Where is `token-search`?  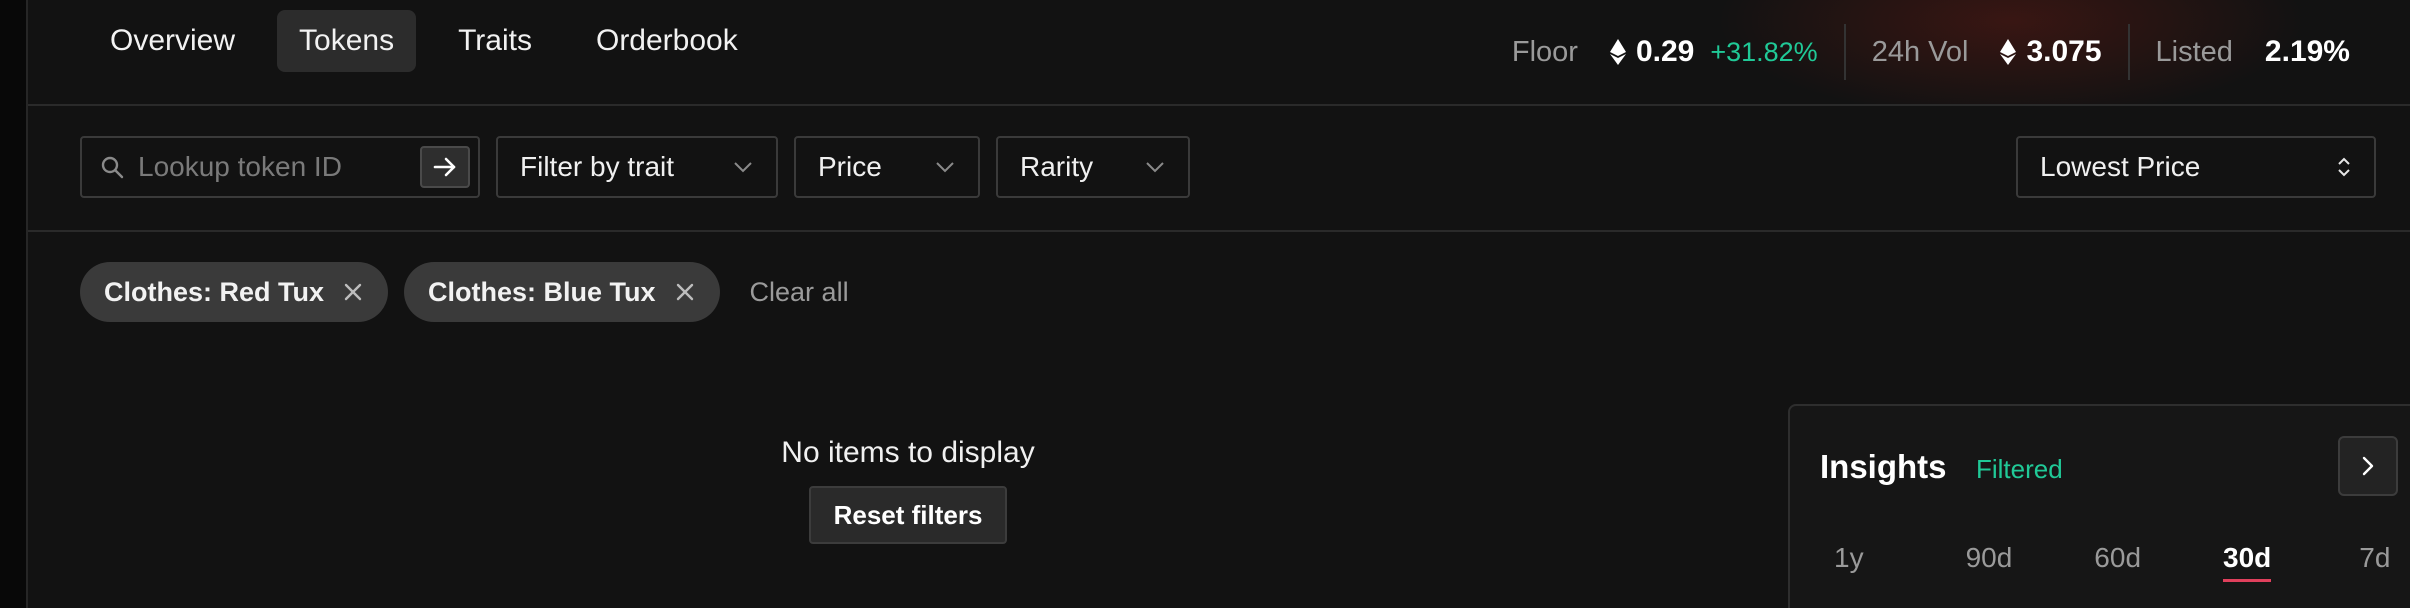 token-search is located at coordinates (280, 167).